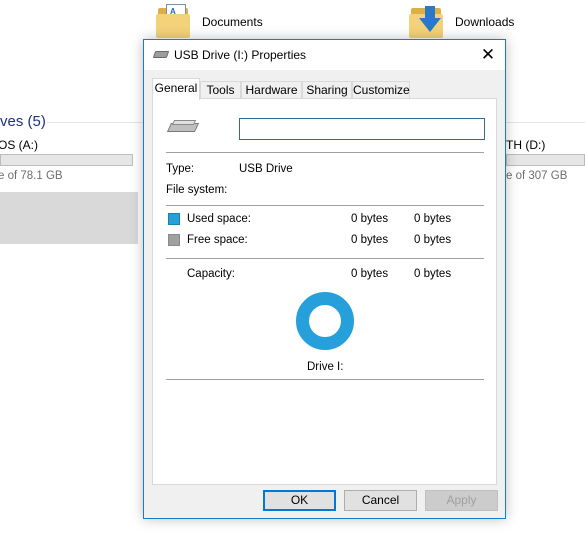 The width and height of the screenshot is (585, 540). I want to click on file-system-label: File system:, so click(197, 190).